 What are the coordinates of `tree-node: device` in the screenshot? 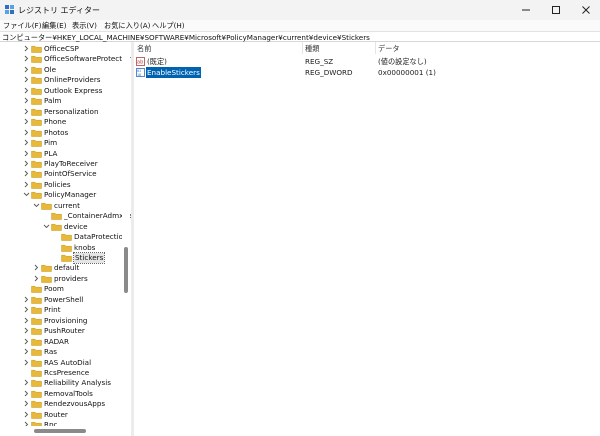 It's located at (65, 227).